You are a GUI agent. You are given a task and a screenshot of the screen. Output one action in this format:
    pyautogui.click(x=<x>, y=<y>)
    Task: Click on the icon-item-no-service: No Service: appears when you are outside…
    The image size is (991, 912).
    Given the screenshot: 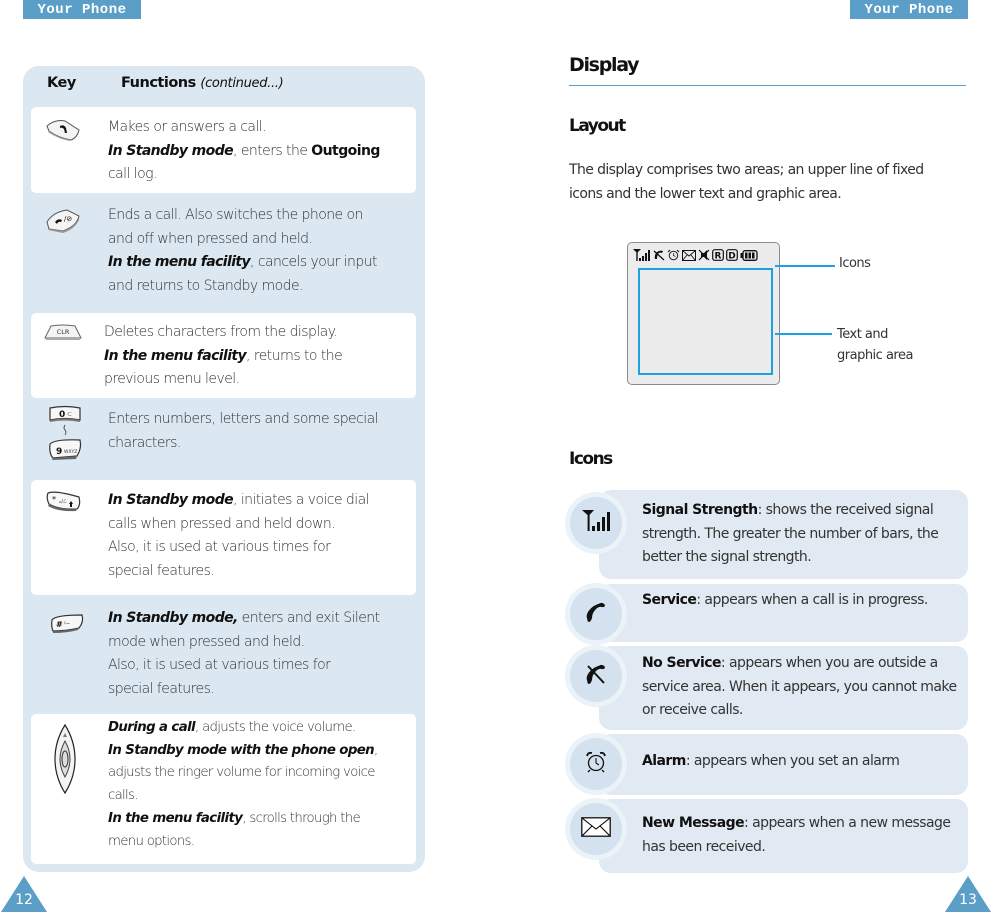 What is the action you would take?
    pyautogui.click(x=766, y=687)
    